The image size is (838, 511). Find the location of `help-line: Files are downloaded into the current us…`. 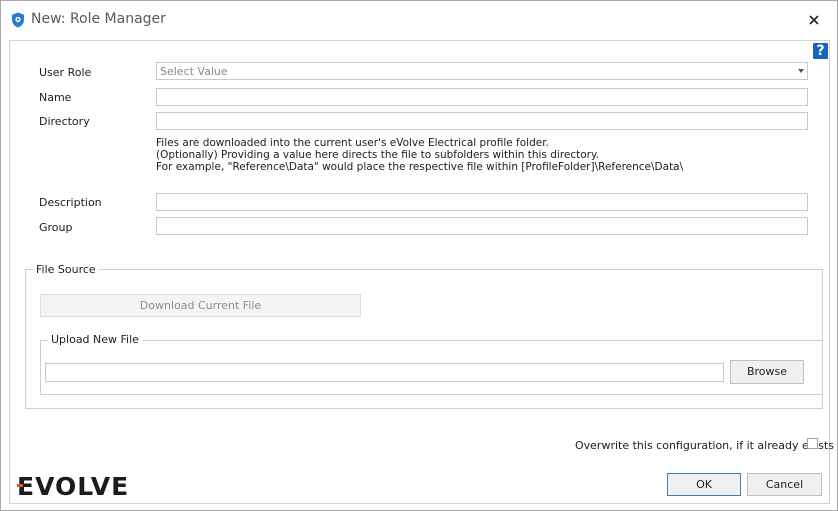

help-line: Files are downloaded into the current us… is located at coordinates (352, 143).